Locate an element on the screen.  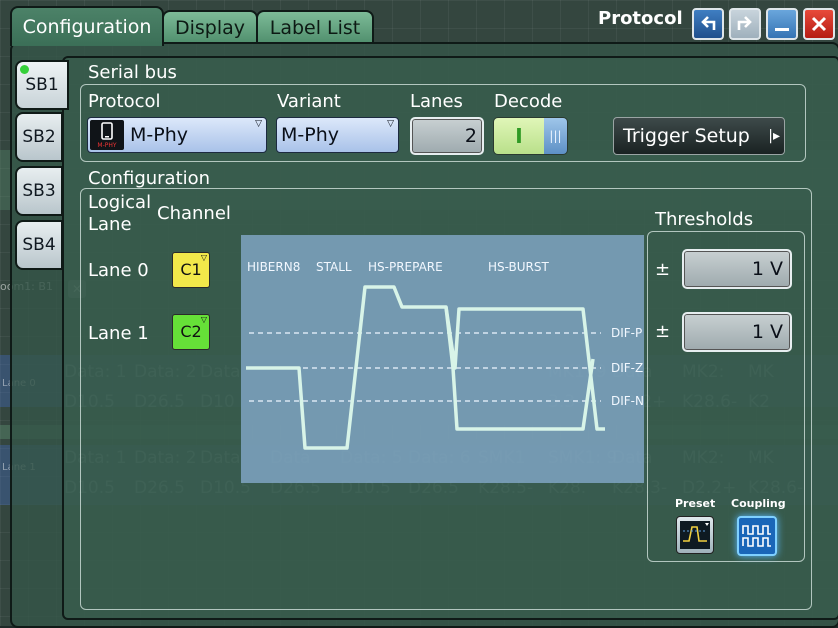
decode-toggle: I ||| is located at coordinates (530, 136).